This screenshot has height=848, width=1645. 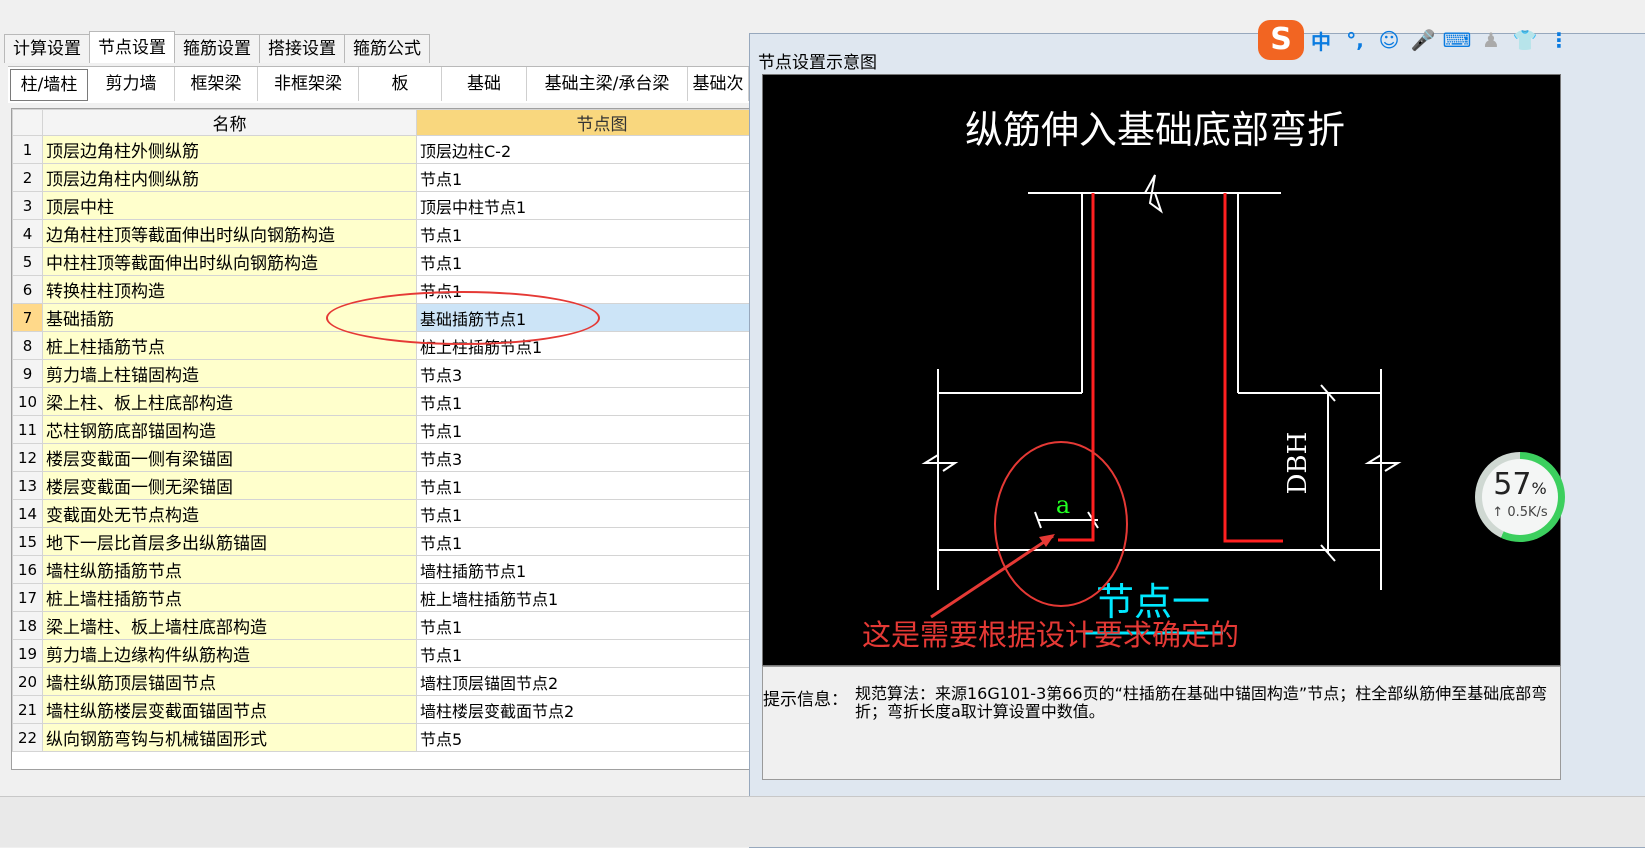 I want to click on tab-foundation-secondary: 基础次, so click(x=718, y=84).